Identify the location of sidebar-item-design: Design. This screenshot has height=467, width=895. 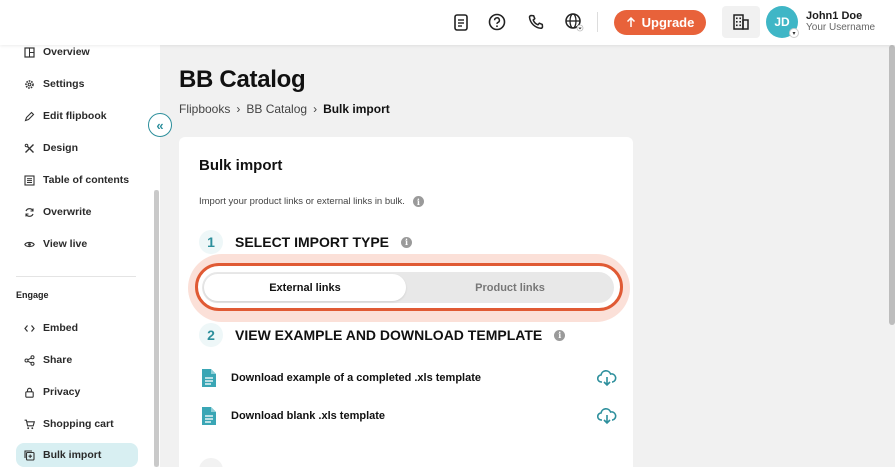
(51, 148).